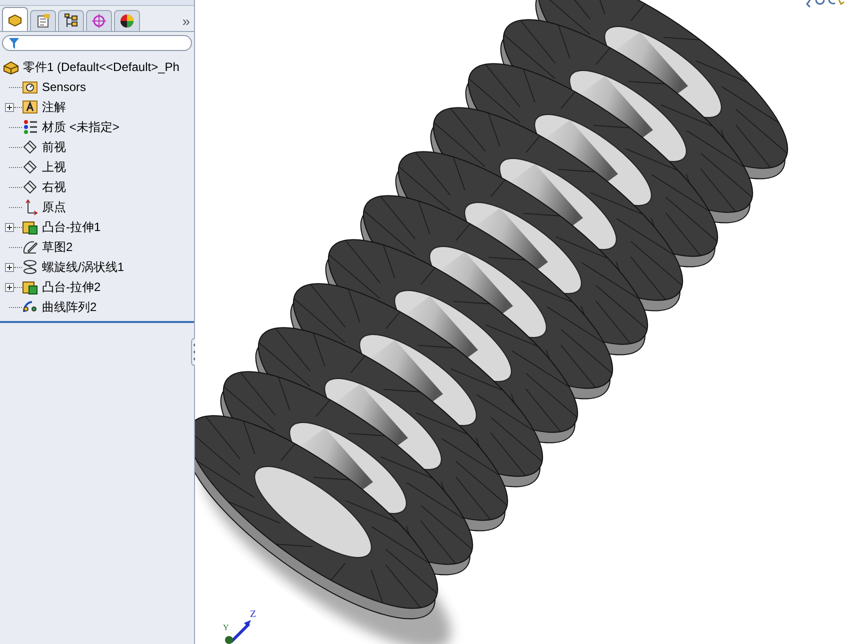 The height and width of the screenshot is (644, 845). I want to click on tree-item-label: 上视, so click(54, 167).